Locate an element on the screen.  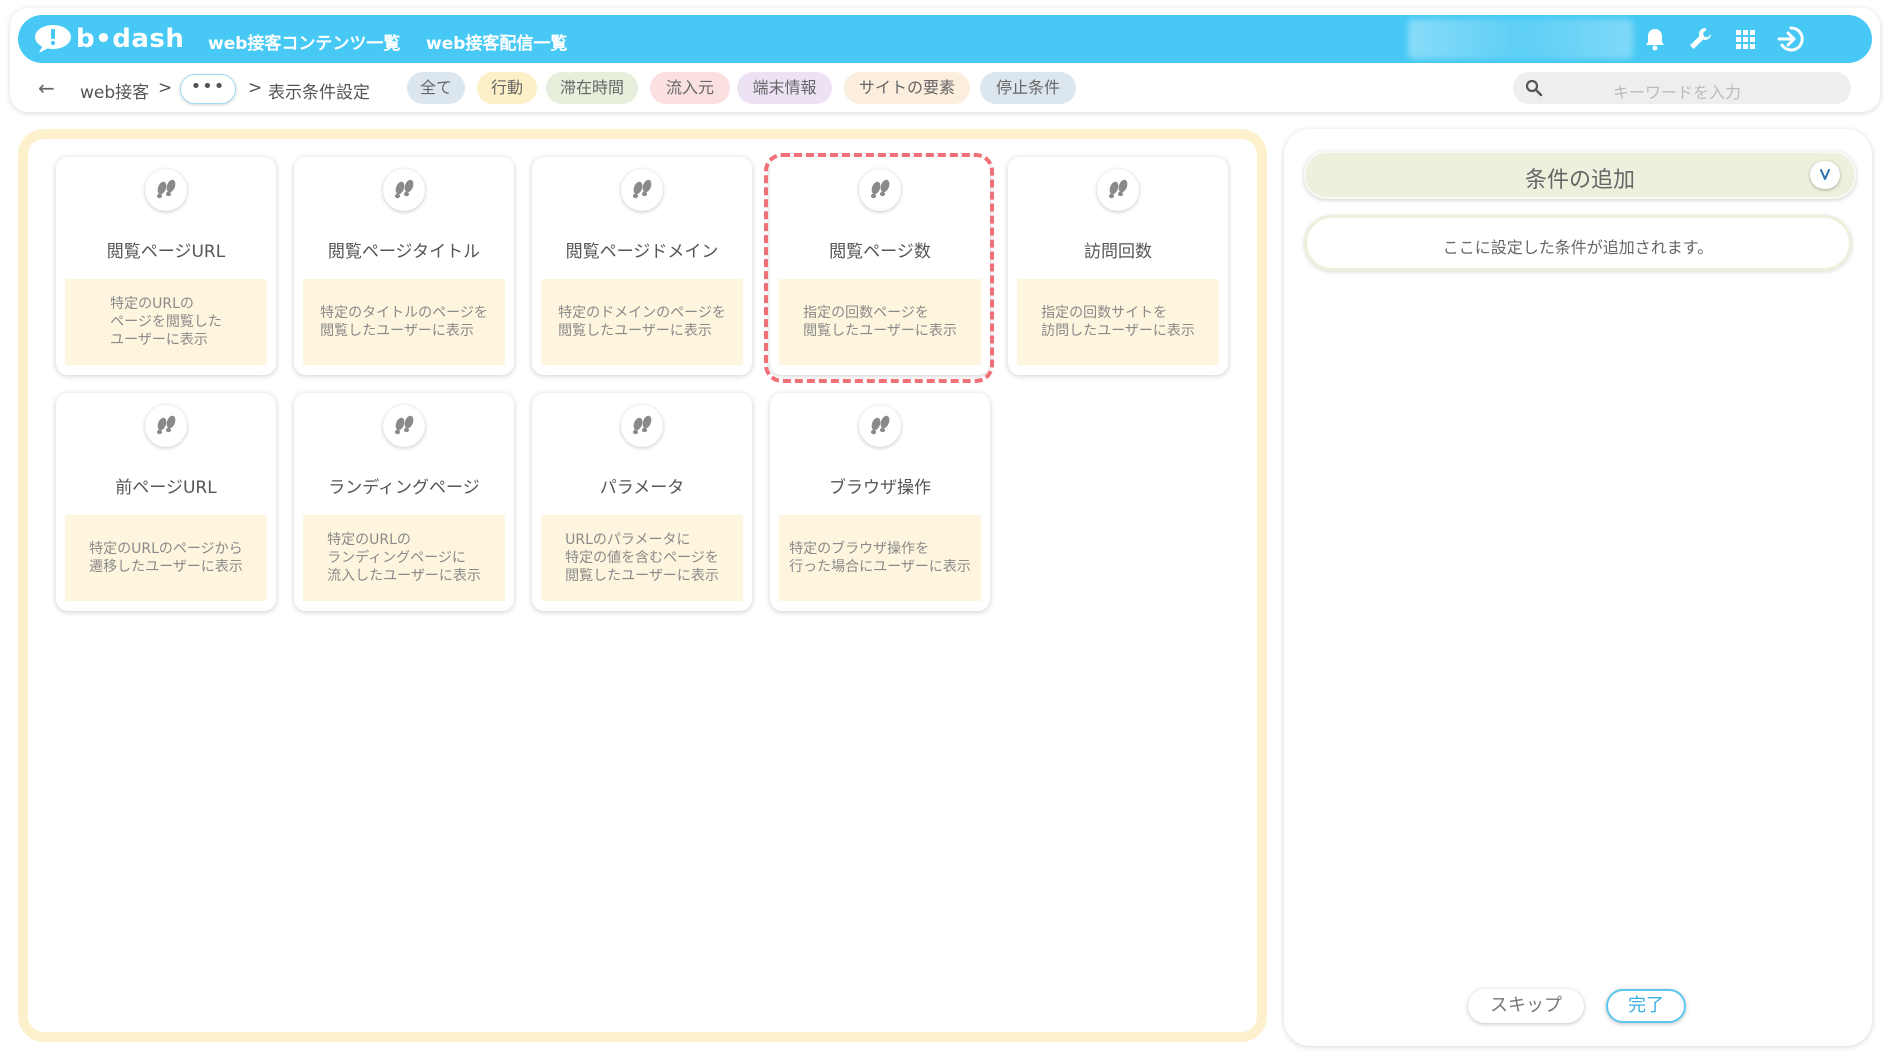
done-button: 完了 is located at coordinates (1646, 1006).